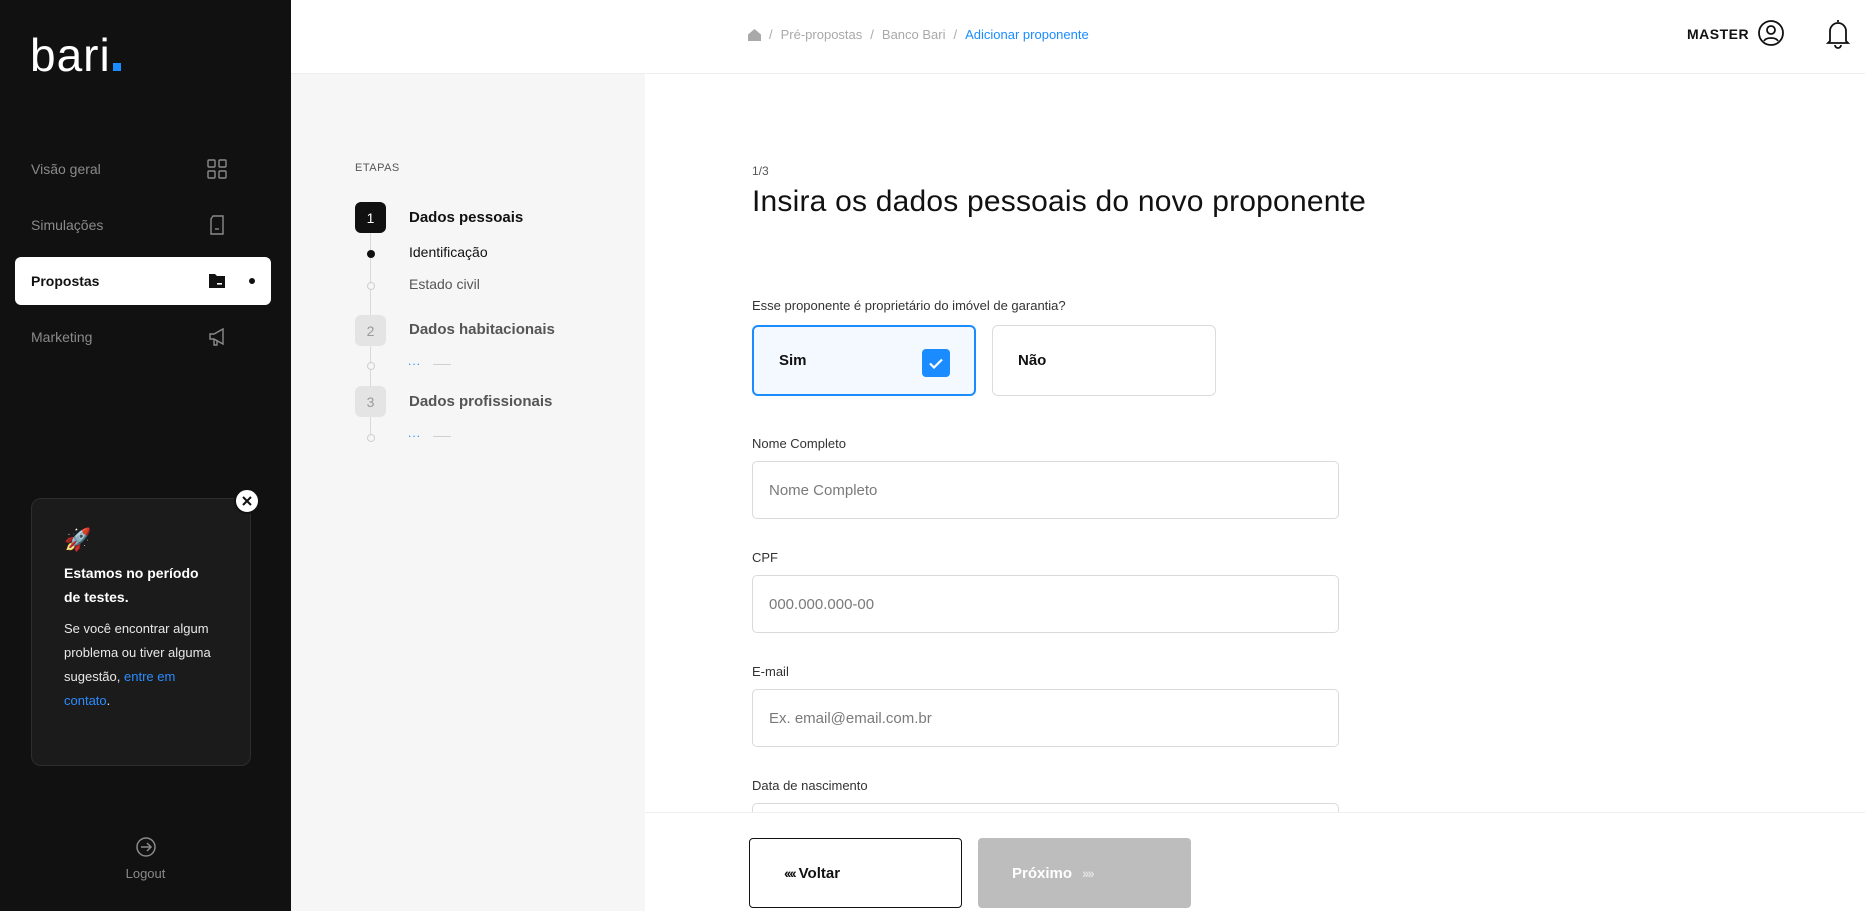 This screenshot has height=911, width=1865. What do you see at coordinates (1771, 33) in the screenshot?
I see `user-avatar-icon` at bounding box center [1771, 33].